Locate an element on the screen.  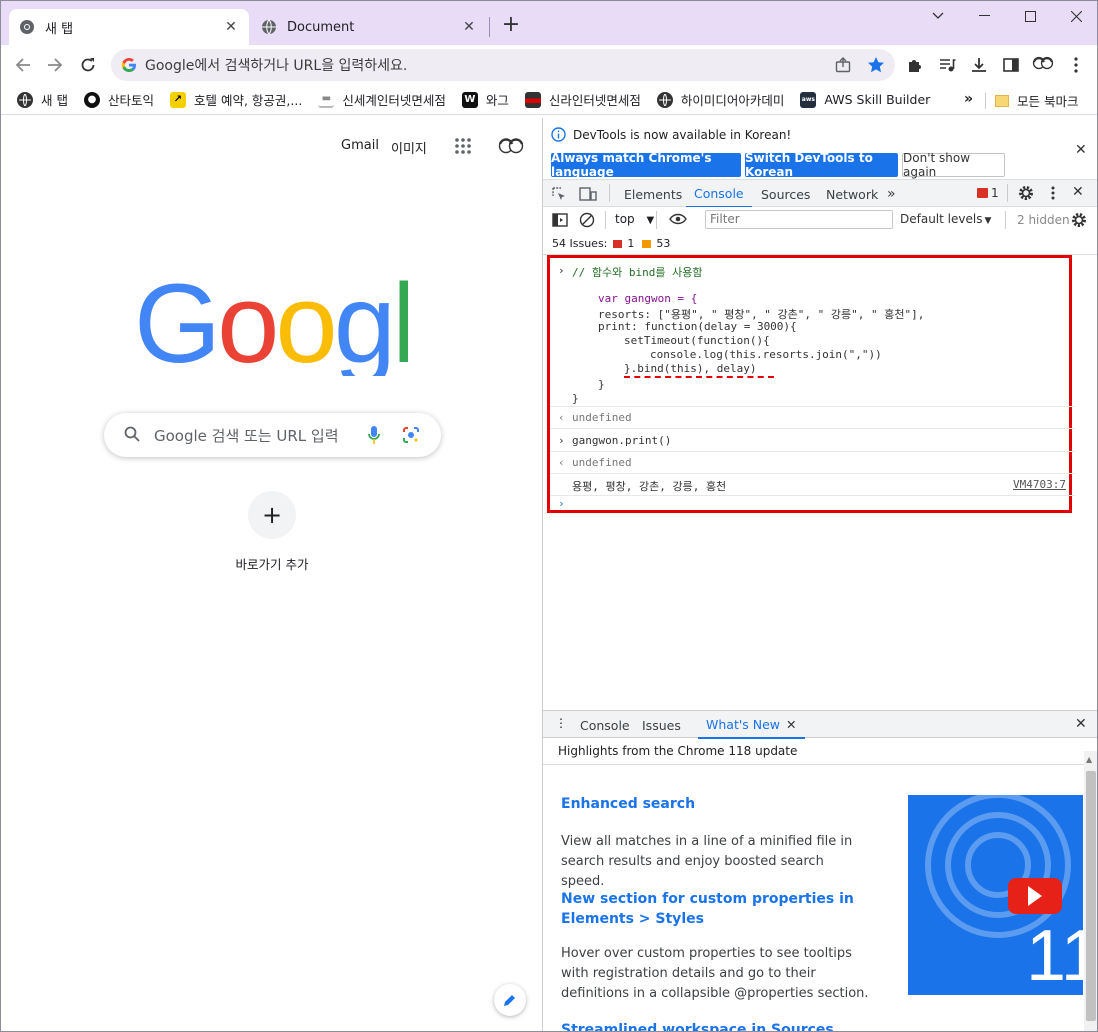
scrollbar-thumb is located at coordinates (1091, 896).